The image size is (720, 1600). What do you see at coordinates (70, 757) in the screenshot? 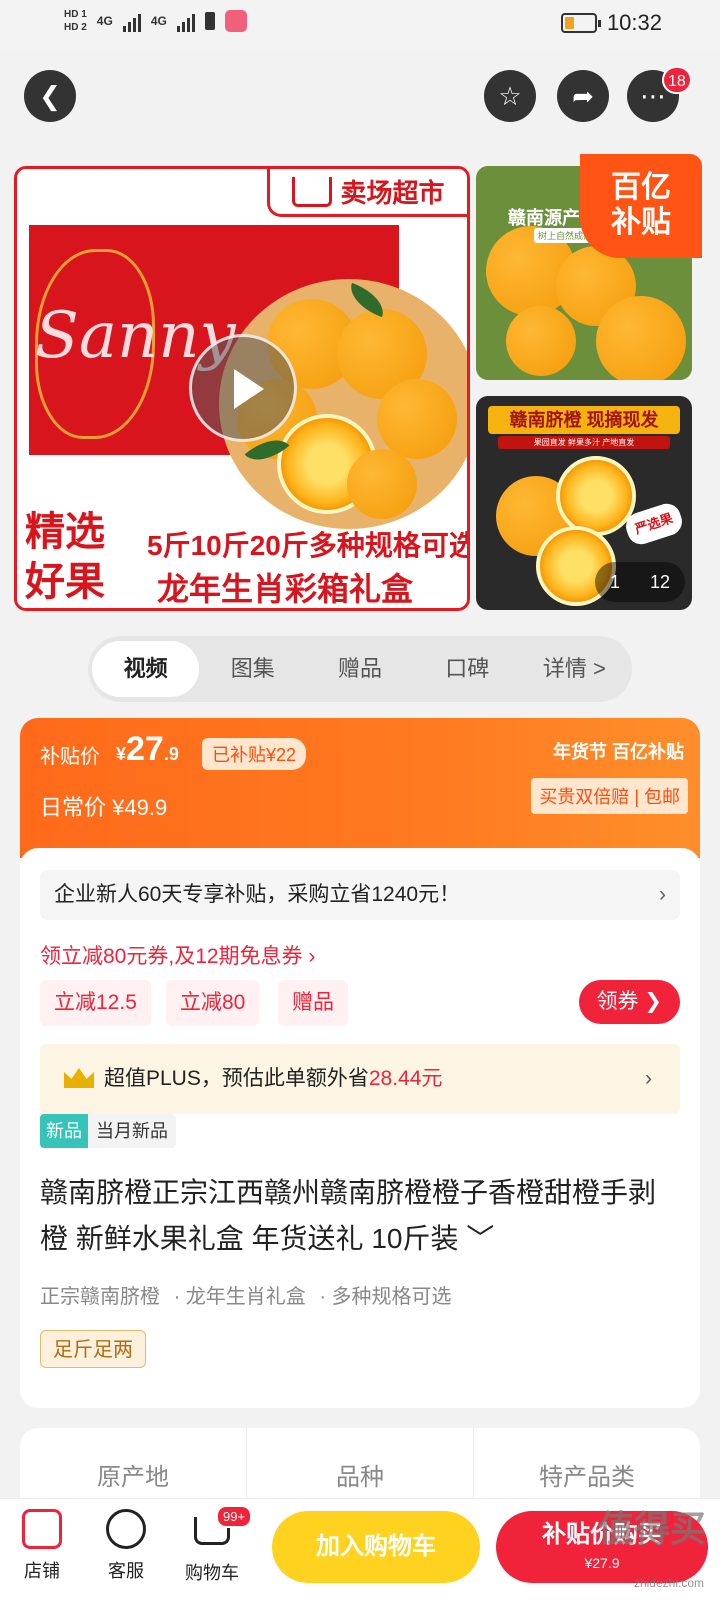
I see `subsidy-price-label: 补贴价` at bounding box center [70, 757].